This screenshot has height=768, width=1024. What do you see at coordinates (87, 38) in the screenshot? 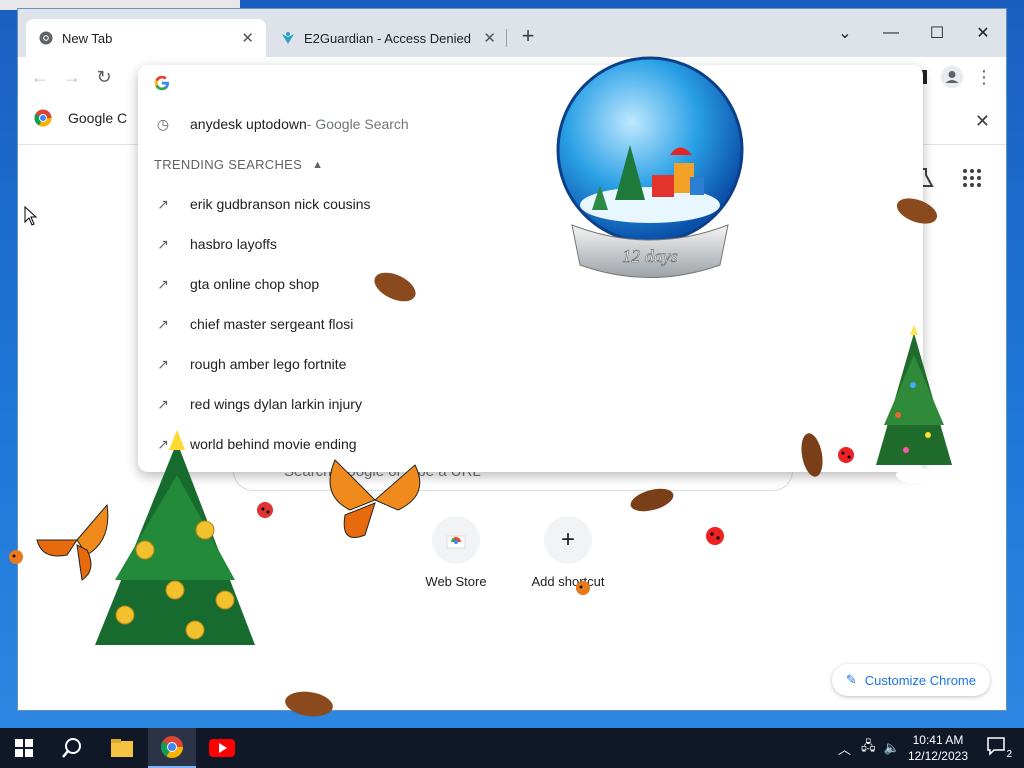
I see `tab-title: New Tab` at bounding box center [87, 38].